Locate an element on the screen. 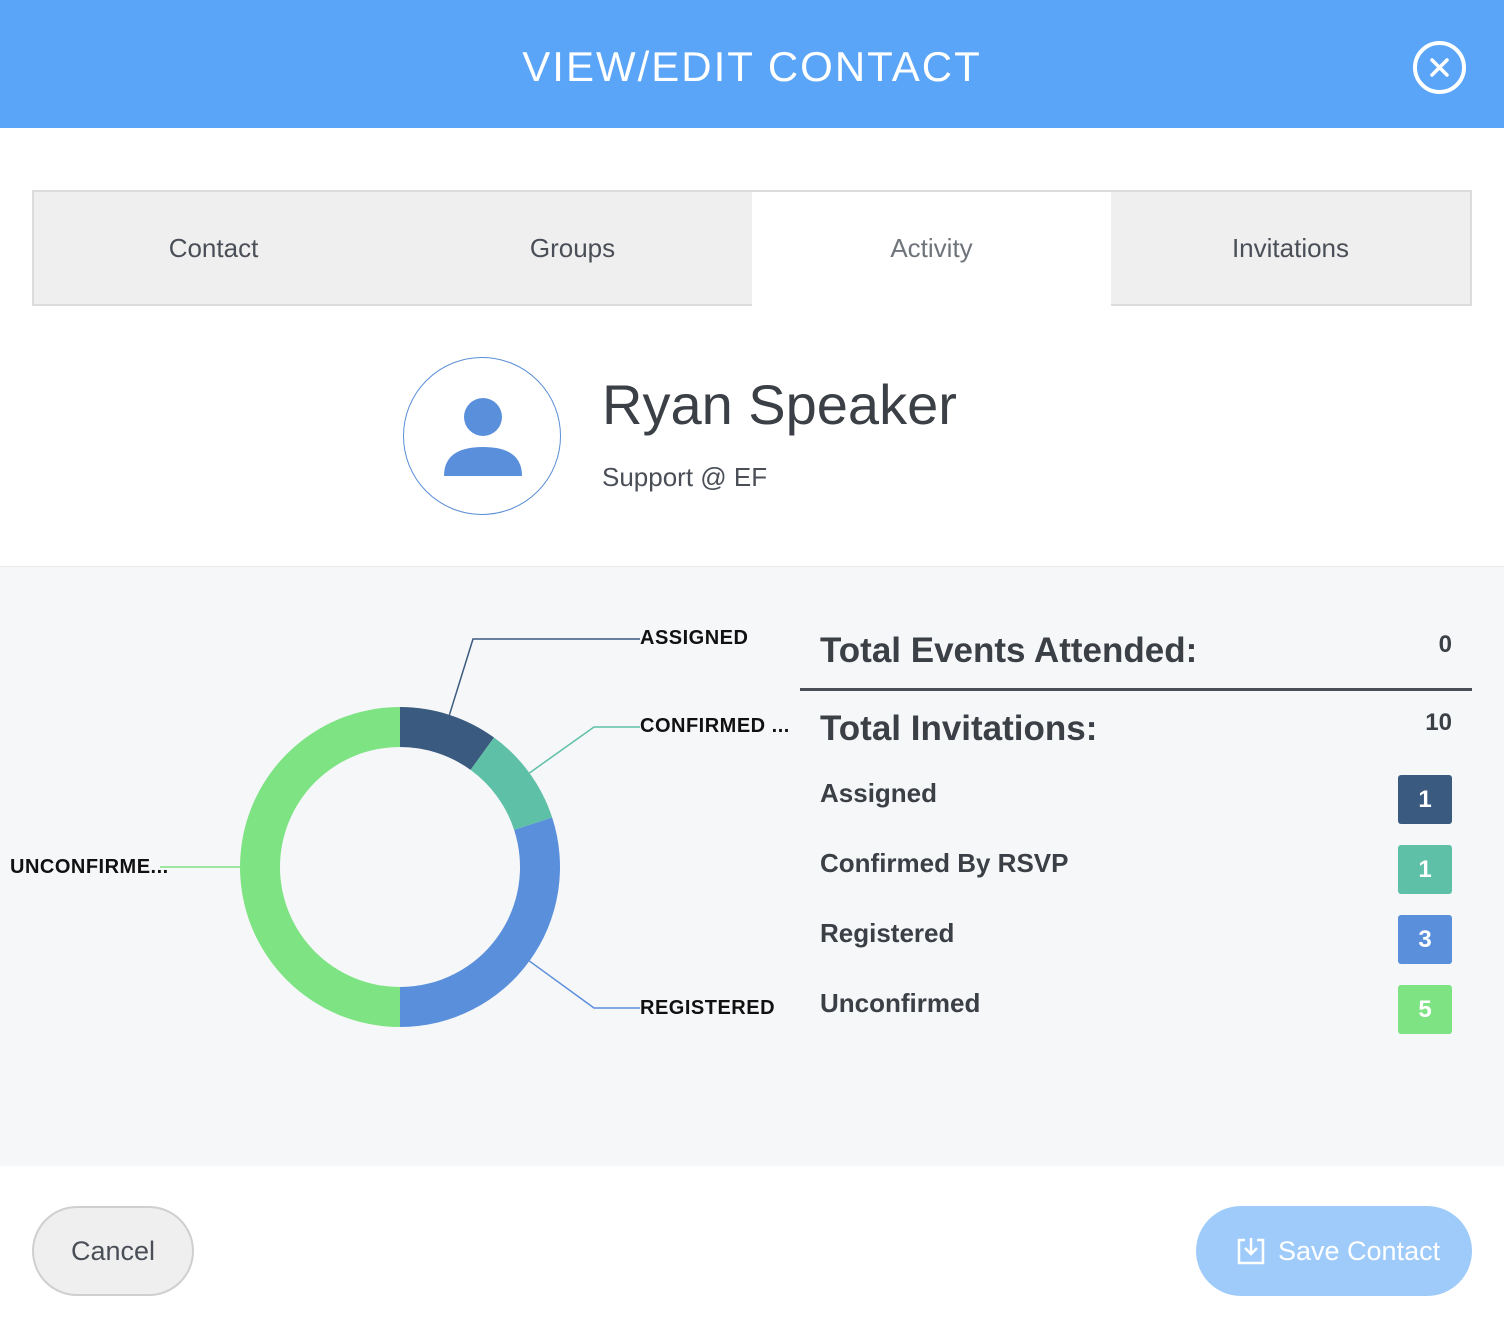 This screenshot has width=1504, height=1326. tab-activity: Activity is located at coordinates (931, 249).